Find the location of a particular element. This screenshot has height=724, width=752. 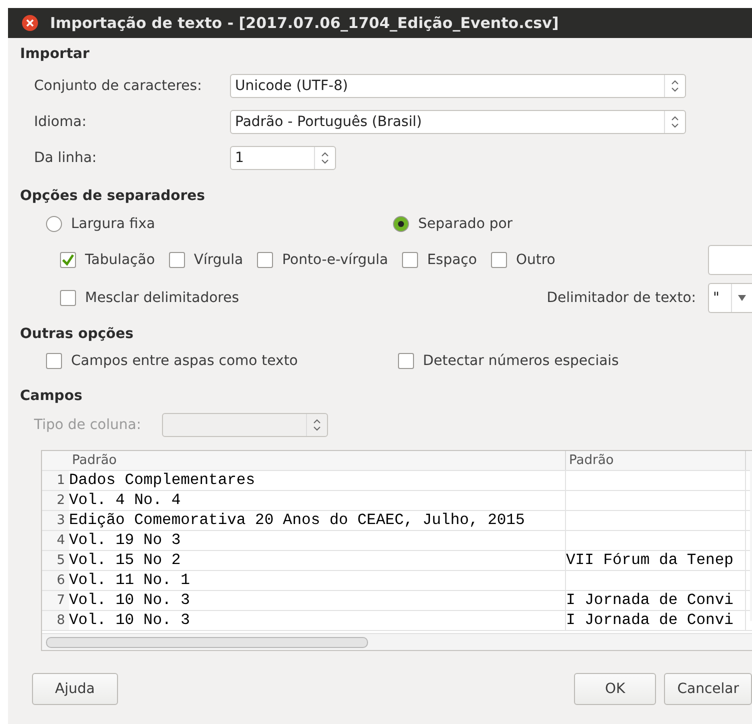

row-number: 8 is located at coordinates (55, 620).